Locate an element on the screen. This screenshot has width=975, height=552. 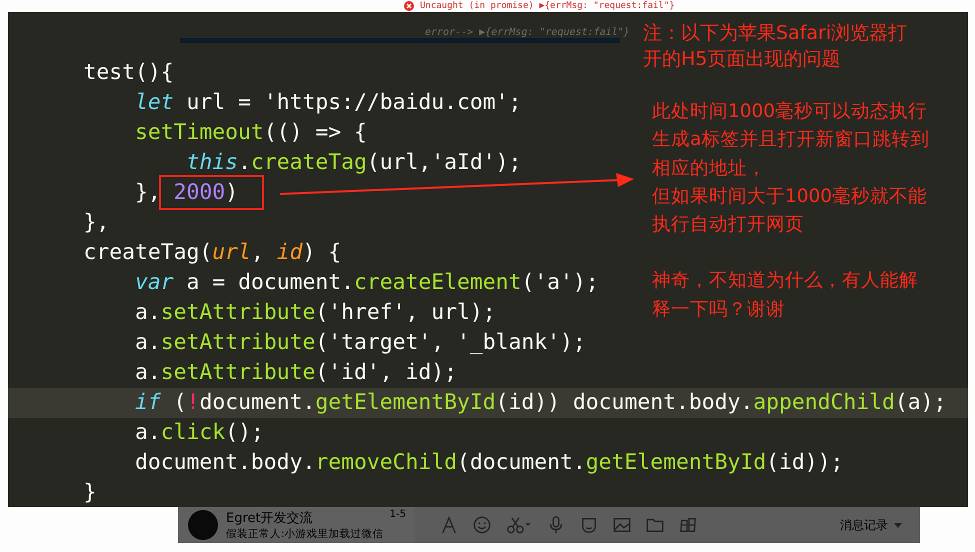
code-line: a.setAttribute('id', id); is located at coordinates (296, 373).